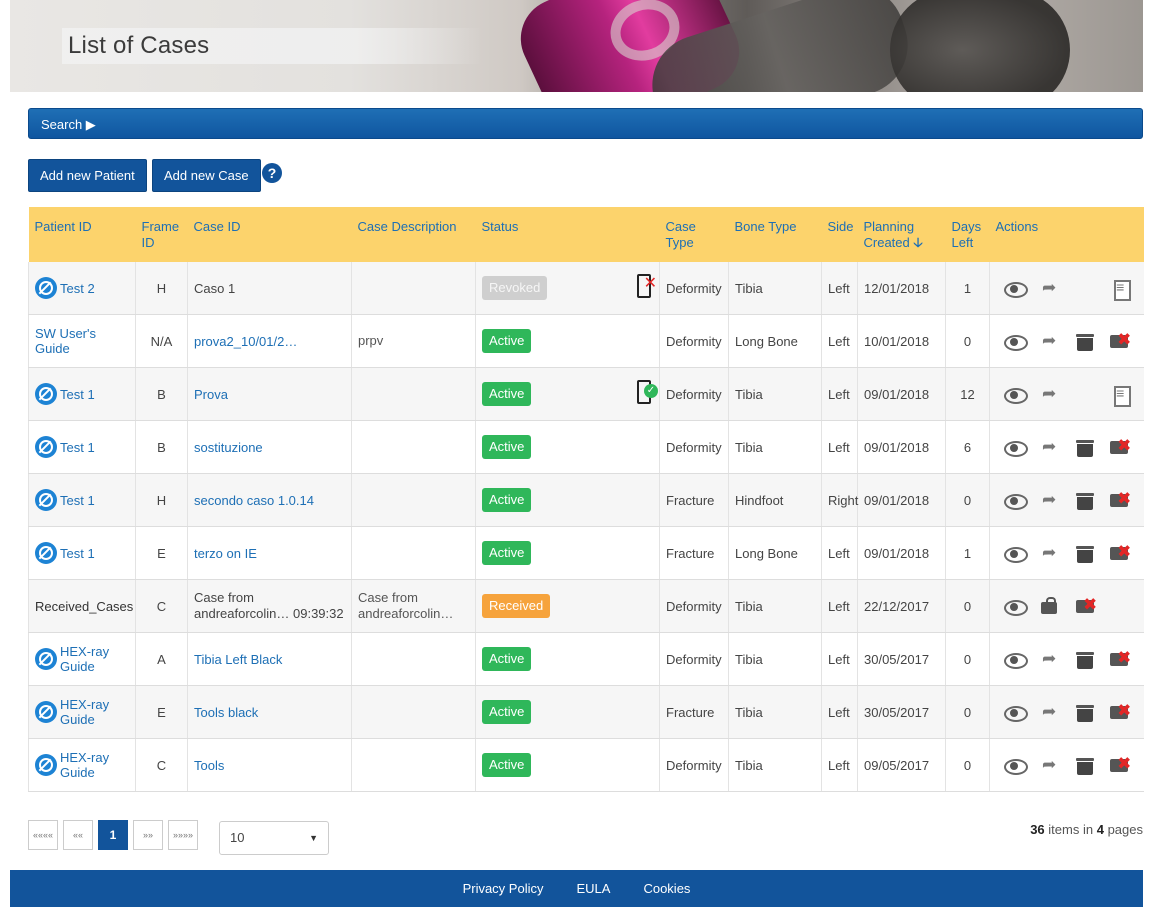 This screenshot has width=1153, height=907. What do you see at coordinates (1066, 234) in the screenshot?
I see `col-actions: Actions` at bounding box center [1066, 234].